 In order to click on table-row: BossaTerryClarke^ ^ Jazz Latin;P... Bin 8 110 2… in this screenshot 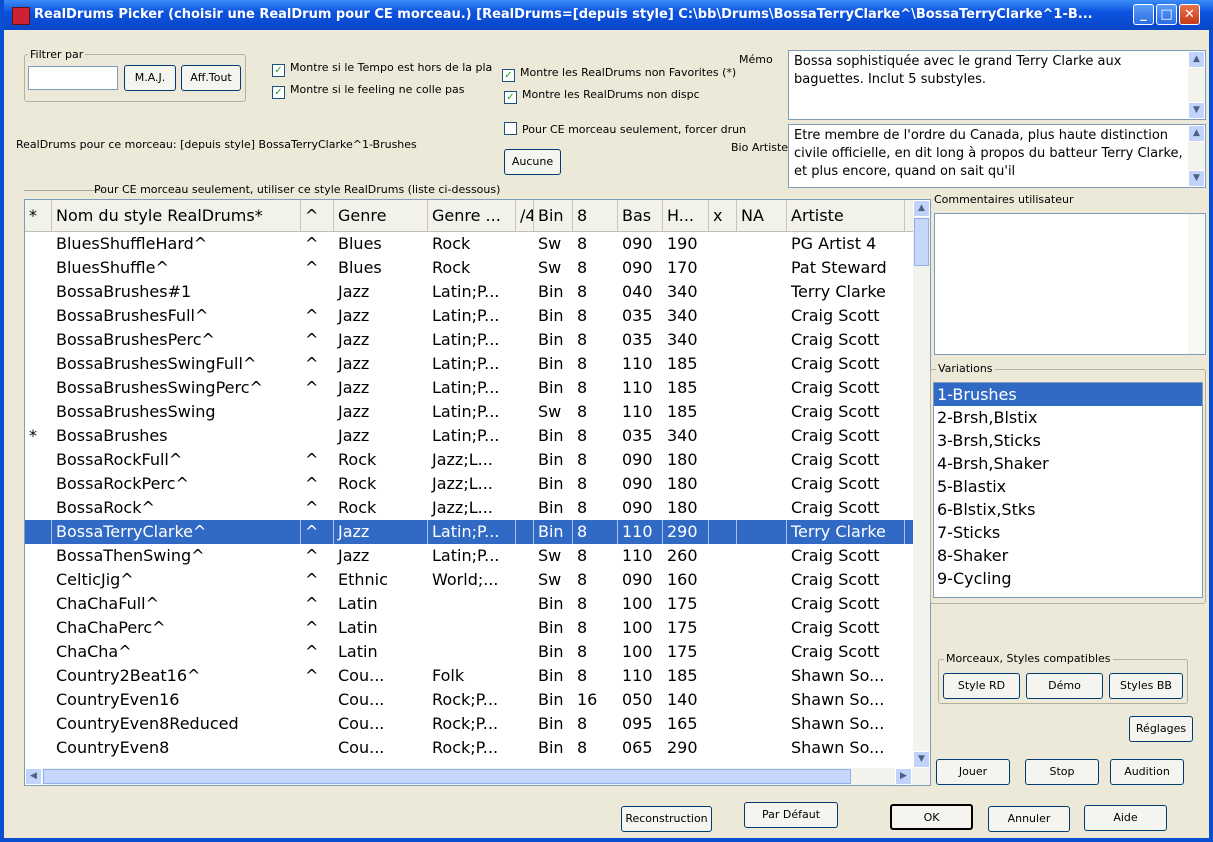, I will do `click(477, 532)`.